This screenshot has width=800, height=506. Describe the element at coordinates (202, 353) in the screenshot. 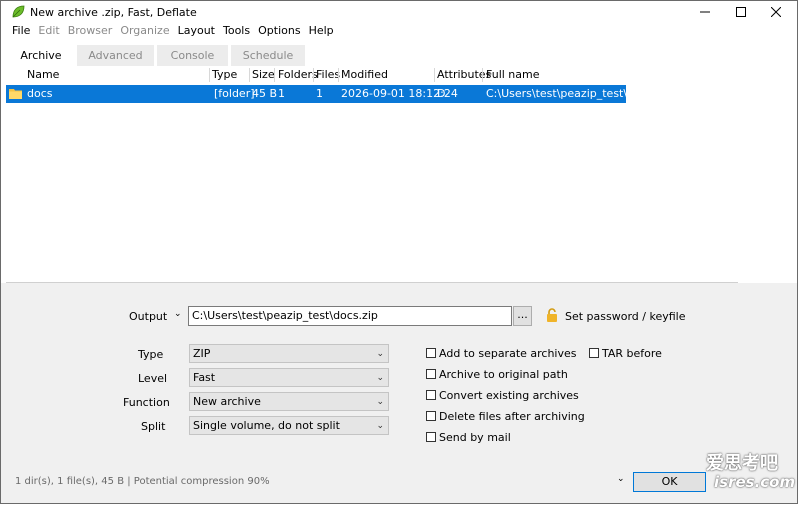

I see `type-select-value: ZIP` at that location.